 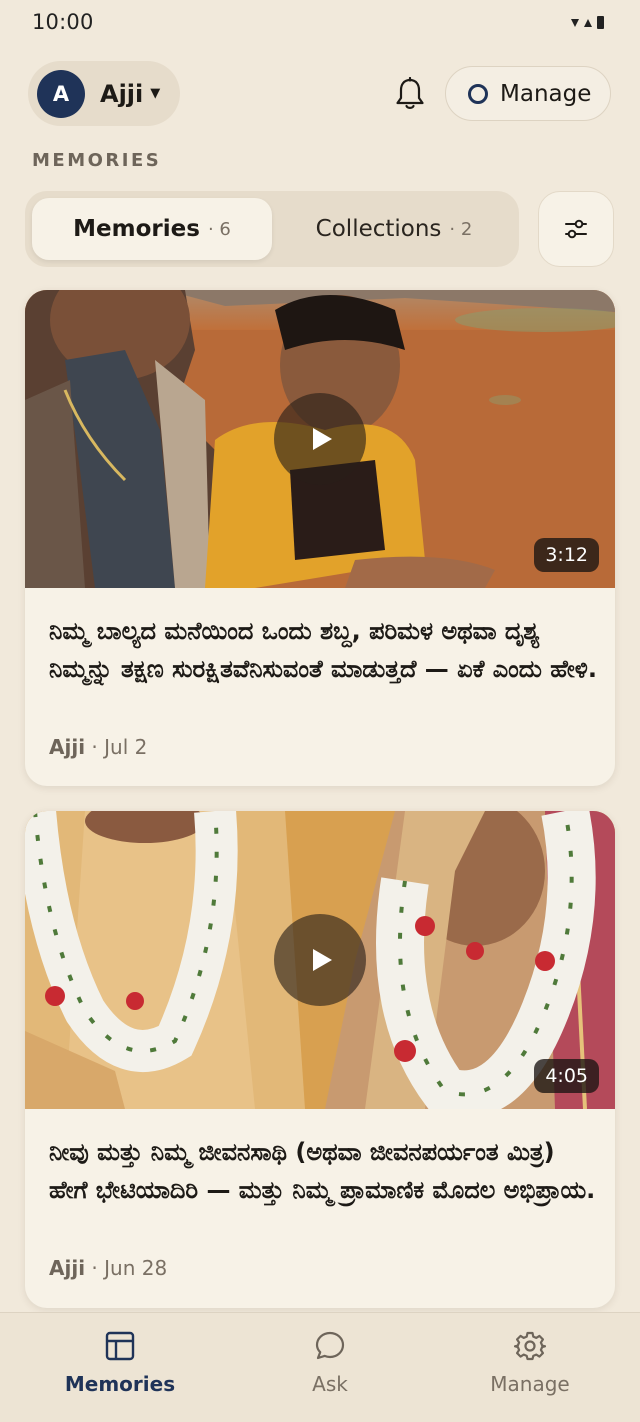 What do you see at coordinates (461, 229) in the screenshot?
I see `tab-count: · 2` at bounding box center [461, 229].